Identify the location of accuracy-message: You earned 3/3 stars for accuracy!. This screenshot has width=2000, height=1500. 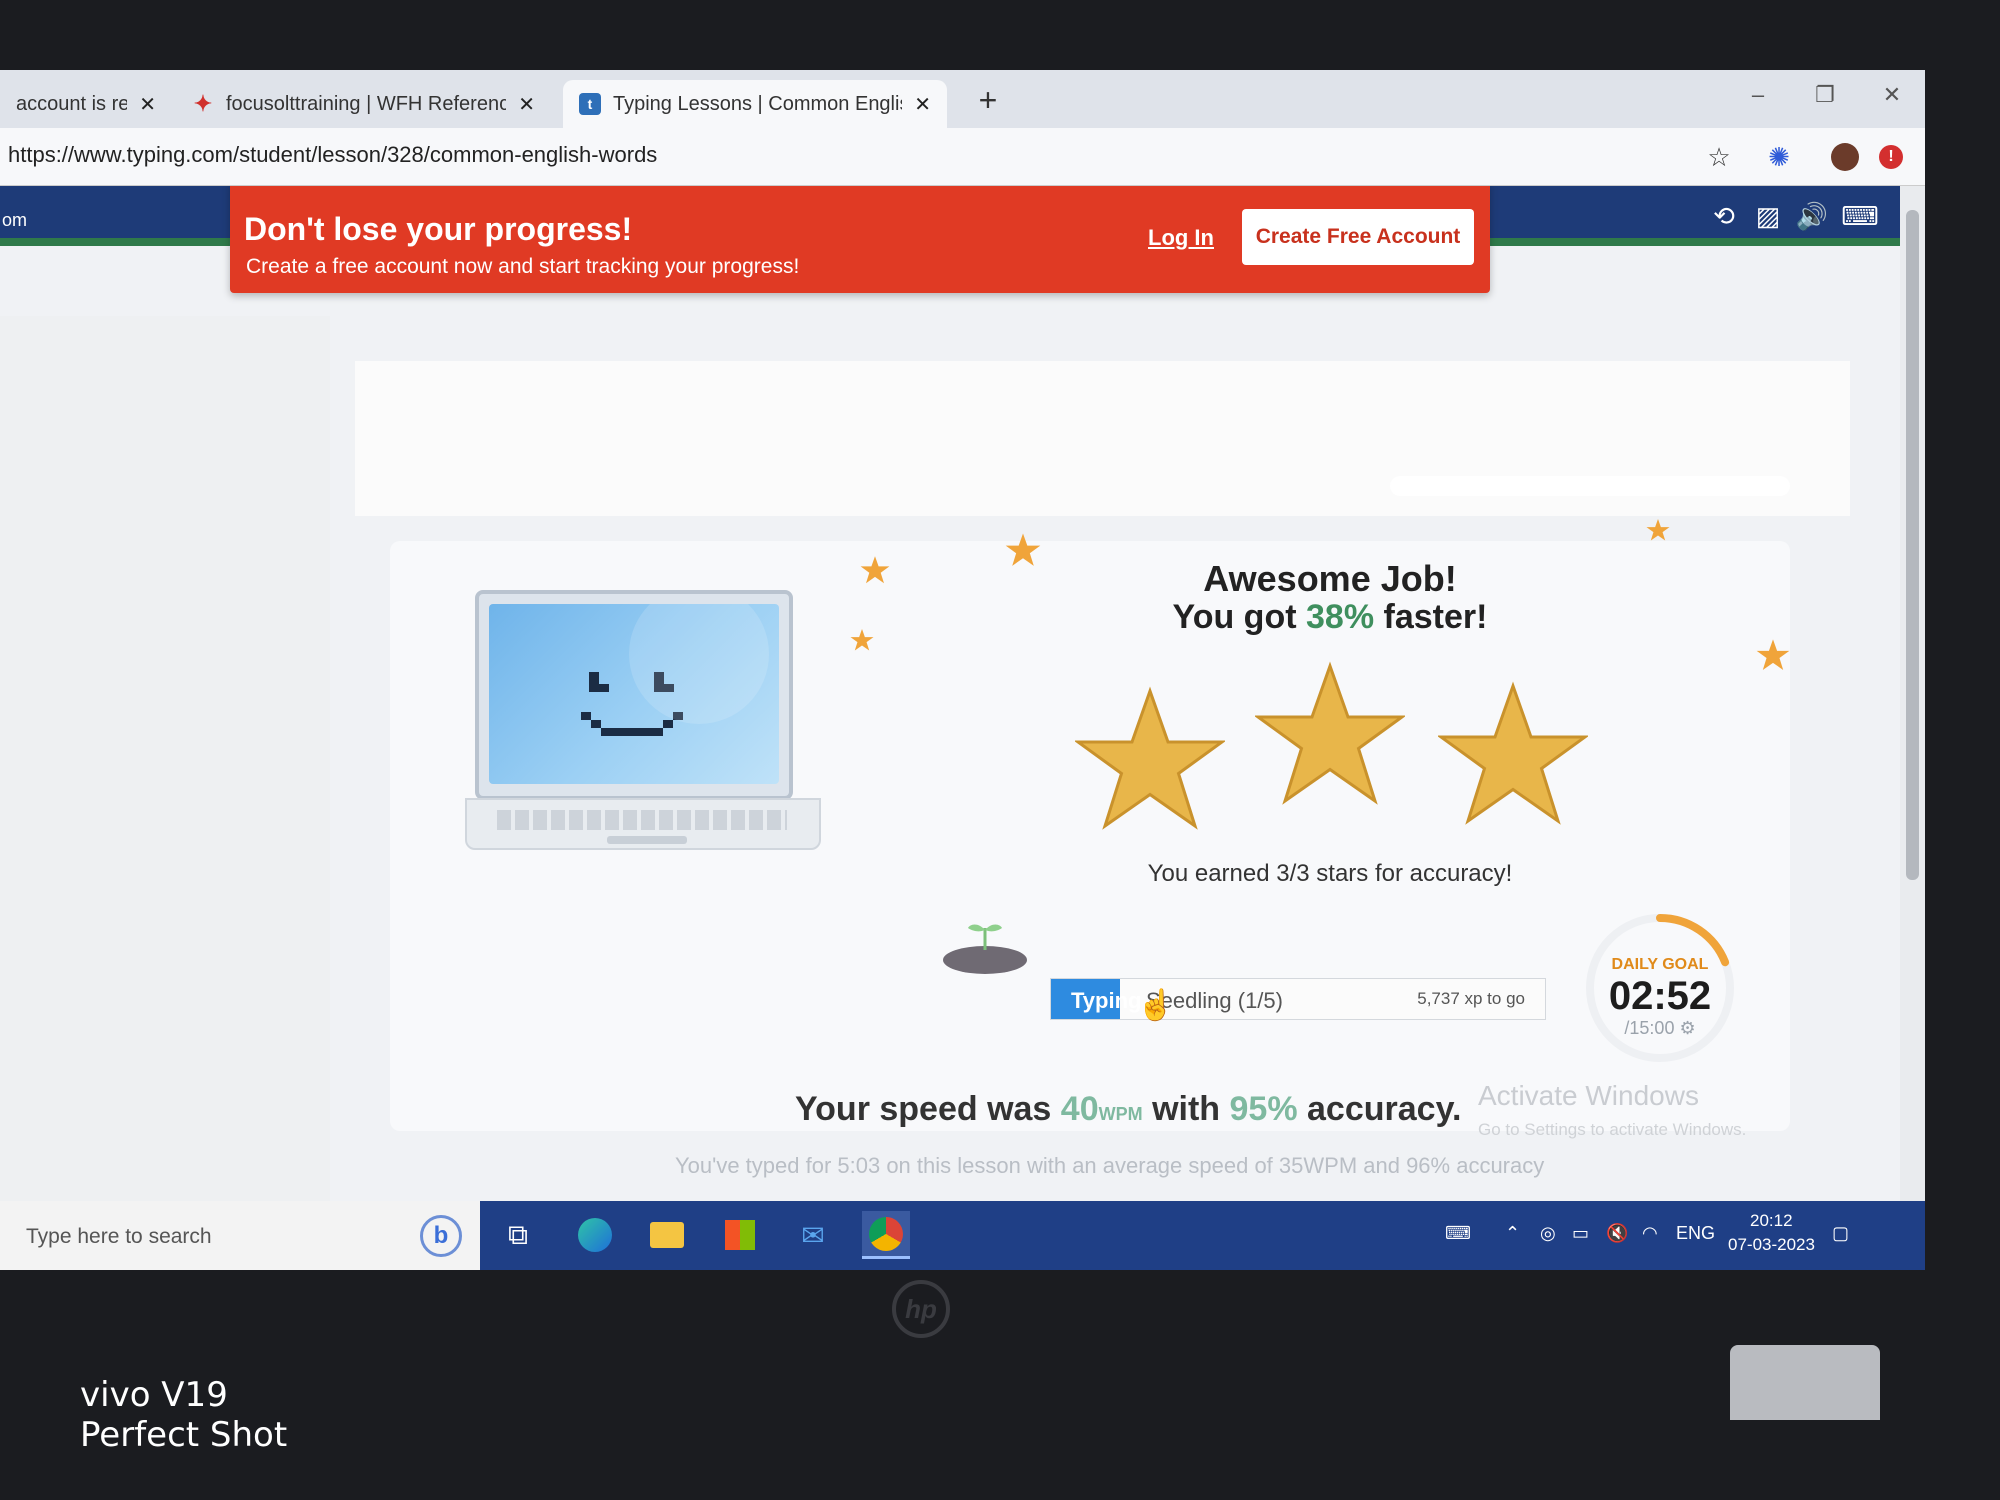
(1330, 873).